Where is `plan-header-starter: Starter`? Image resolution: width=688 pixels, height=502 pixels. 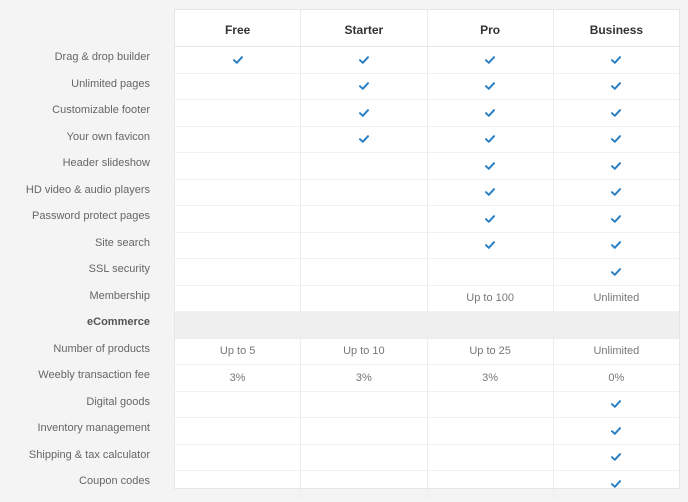
plan-header-starter: Starter is located at coordinates (363, 28).